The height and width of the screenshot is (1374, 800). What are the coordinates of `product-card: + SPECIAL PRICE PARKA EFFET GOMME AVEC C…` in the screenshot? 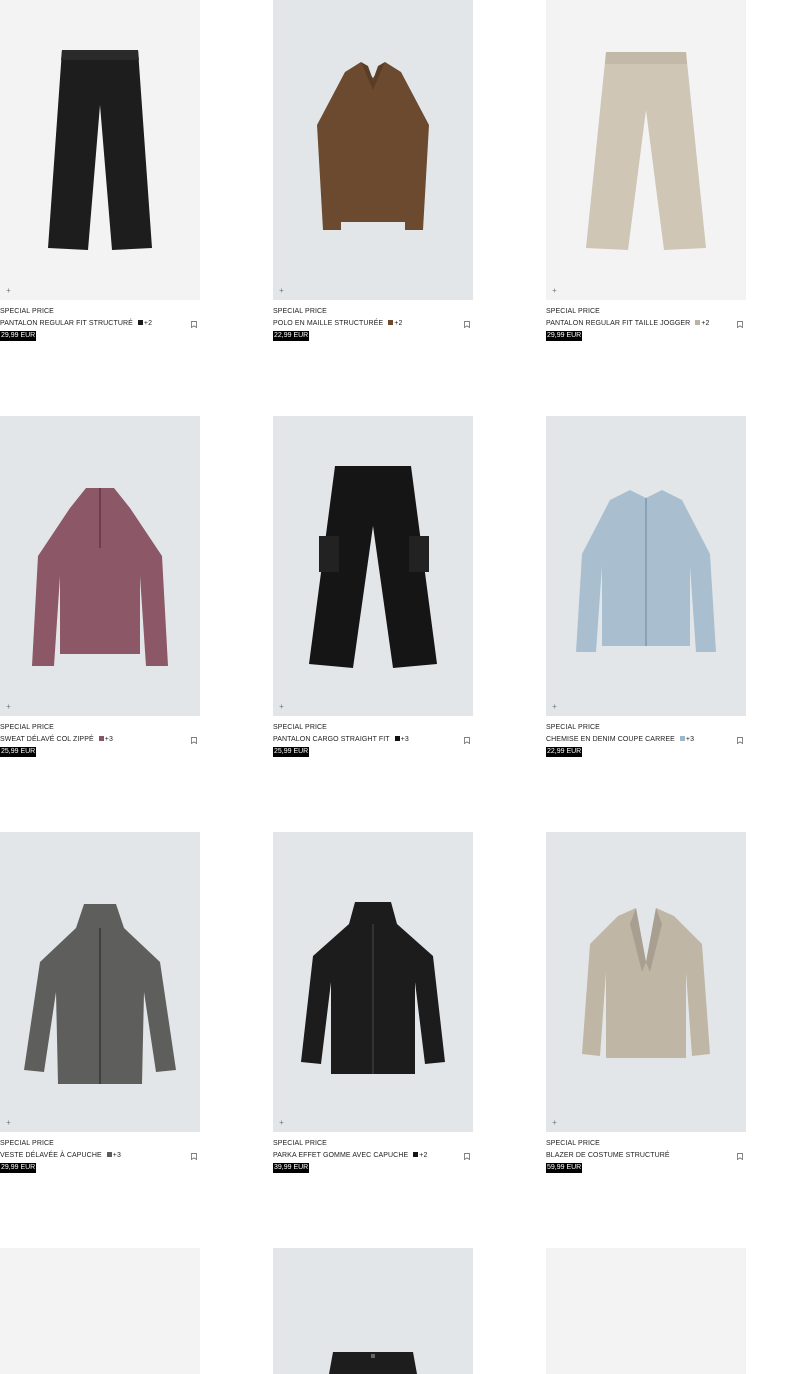 It's located at (373, 1002).